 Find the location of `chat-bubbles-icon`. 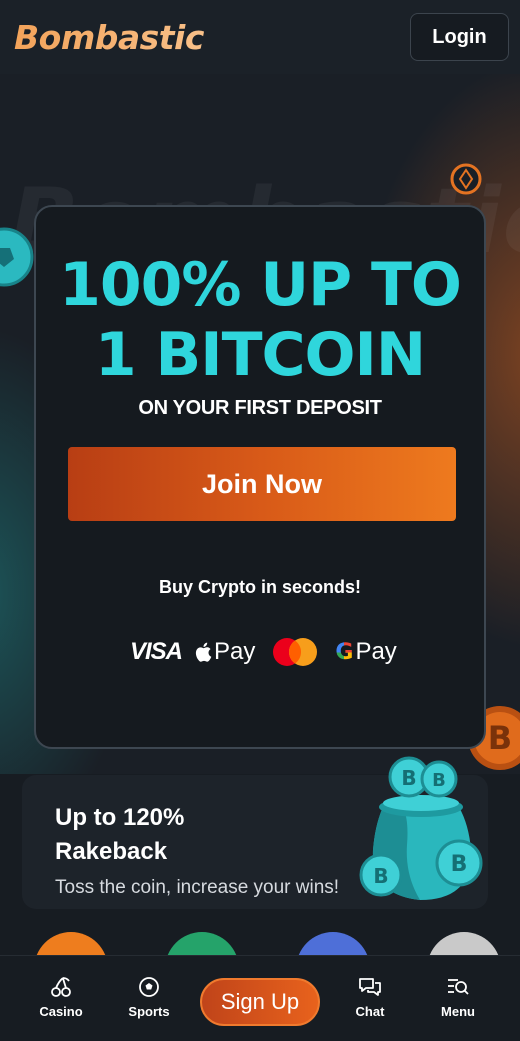

chat-bubbles-icon is located at coordinates (370, 987).